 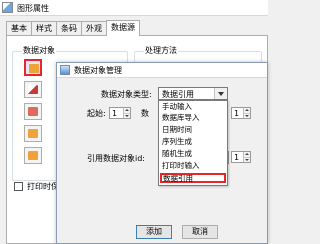 I want to click on print-checkbox-label: 打印时保, so click(x=43, y=186).